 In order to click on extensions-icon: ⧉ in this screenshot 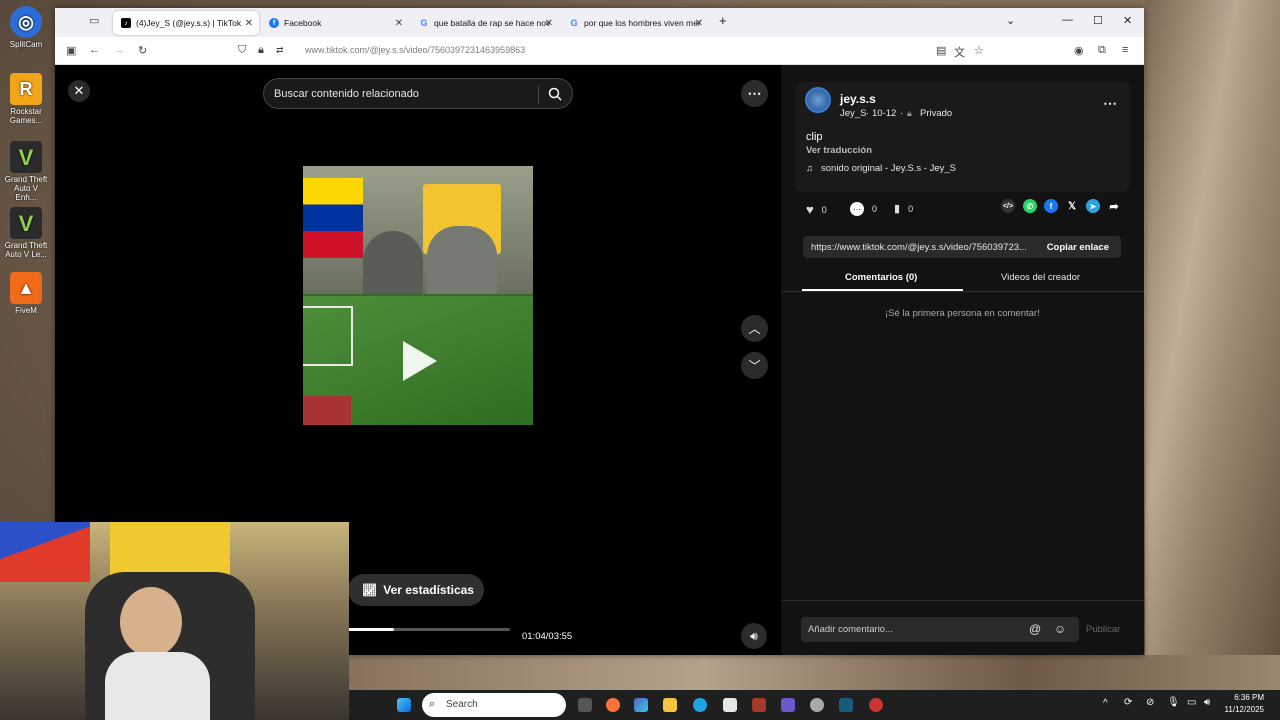, I will do `click(1102, 50)`.